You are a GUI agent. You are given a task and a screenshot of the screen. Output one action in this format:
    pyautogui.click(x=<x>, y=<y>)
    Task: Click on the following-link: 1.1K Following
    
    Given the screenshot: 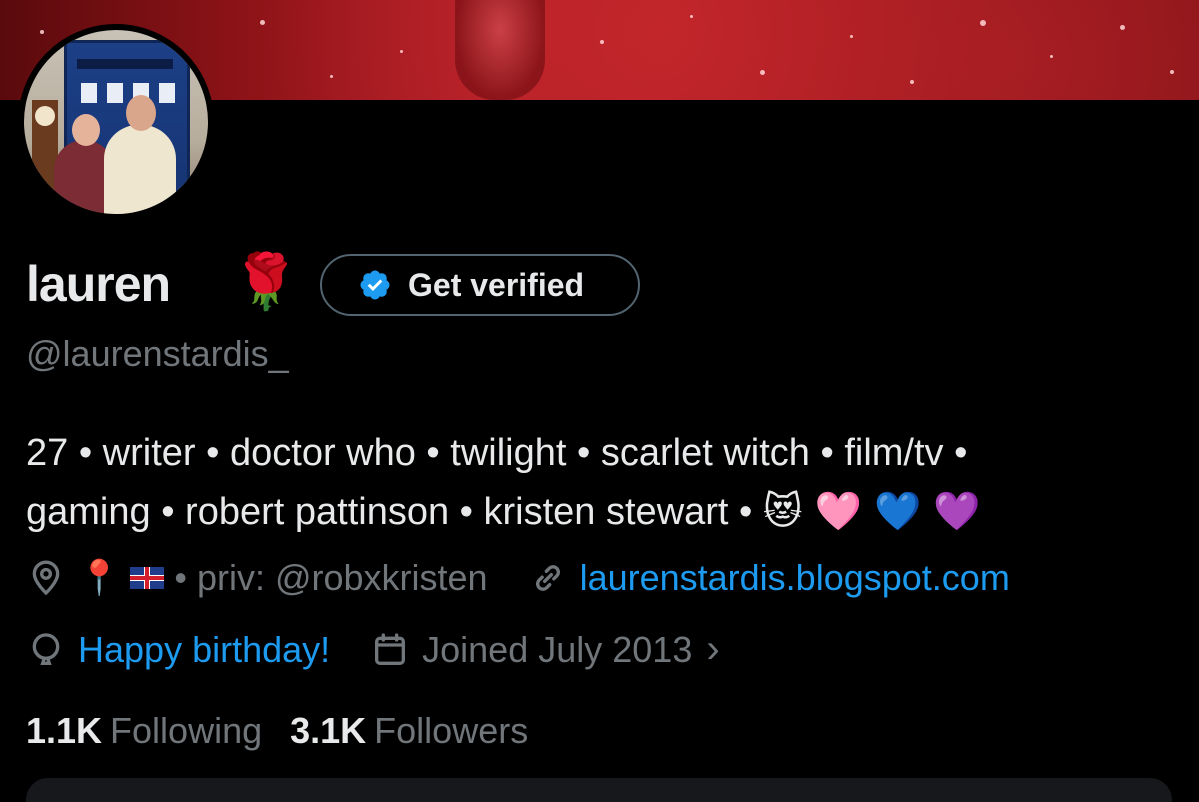 What is the action you would take?
    pyautogui.click(x=144, y=731)
    